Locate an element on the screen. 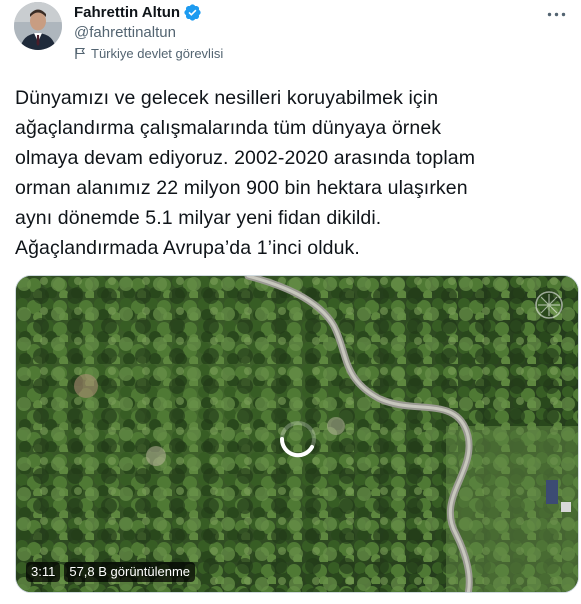 This screenshot has height=604, width=581. affiliation-label: Türkiye devlet görevlisi is located at coordinates (148, 53).